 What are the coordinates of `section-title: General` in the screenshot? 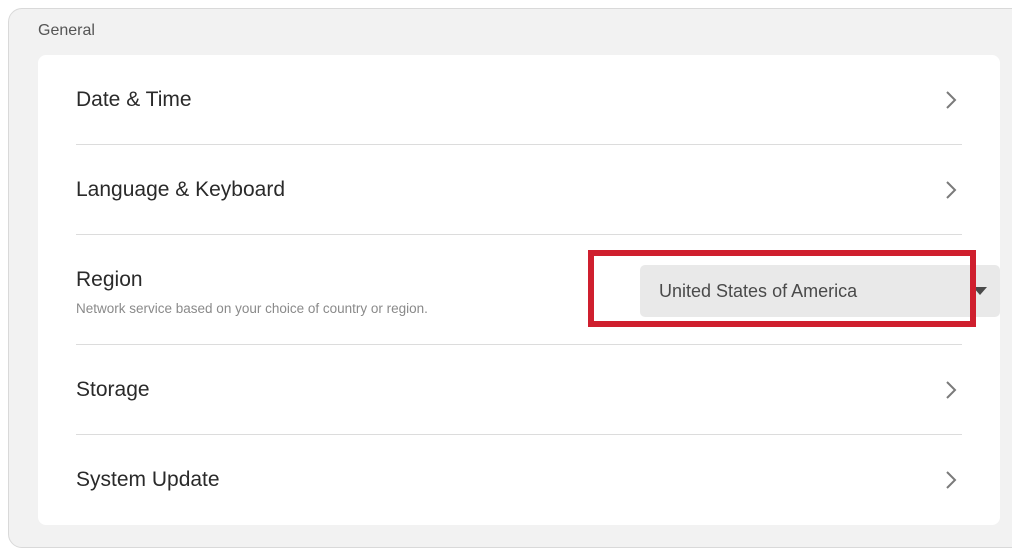 It's located at (66, 30).